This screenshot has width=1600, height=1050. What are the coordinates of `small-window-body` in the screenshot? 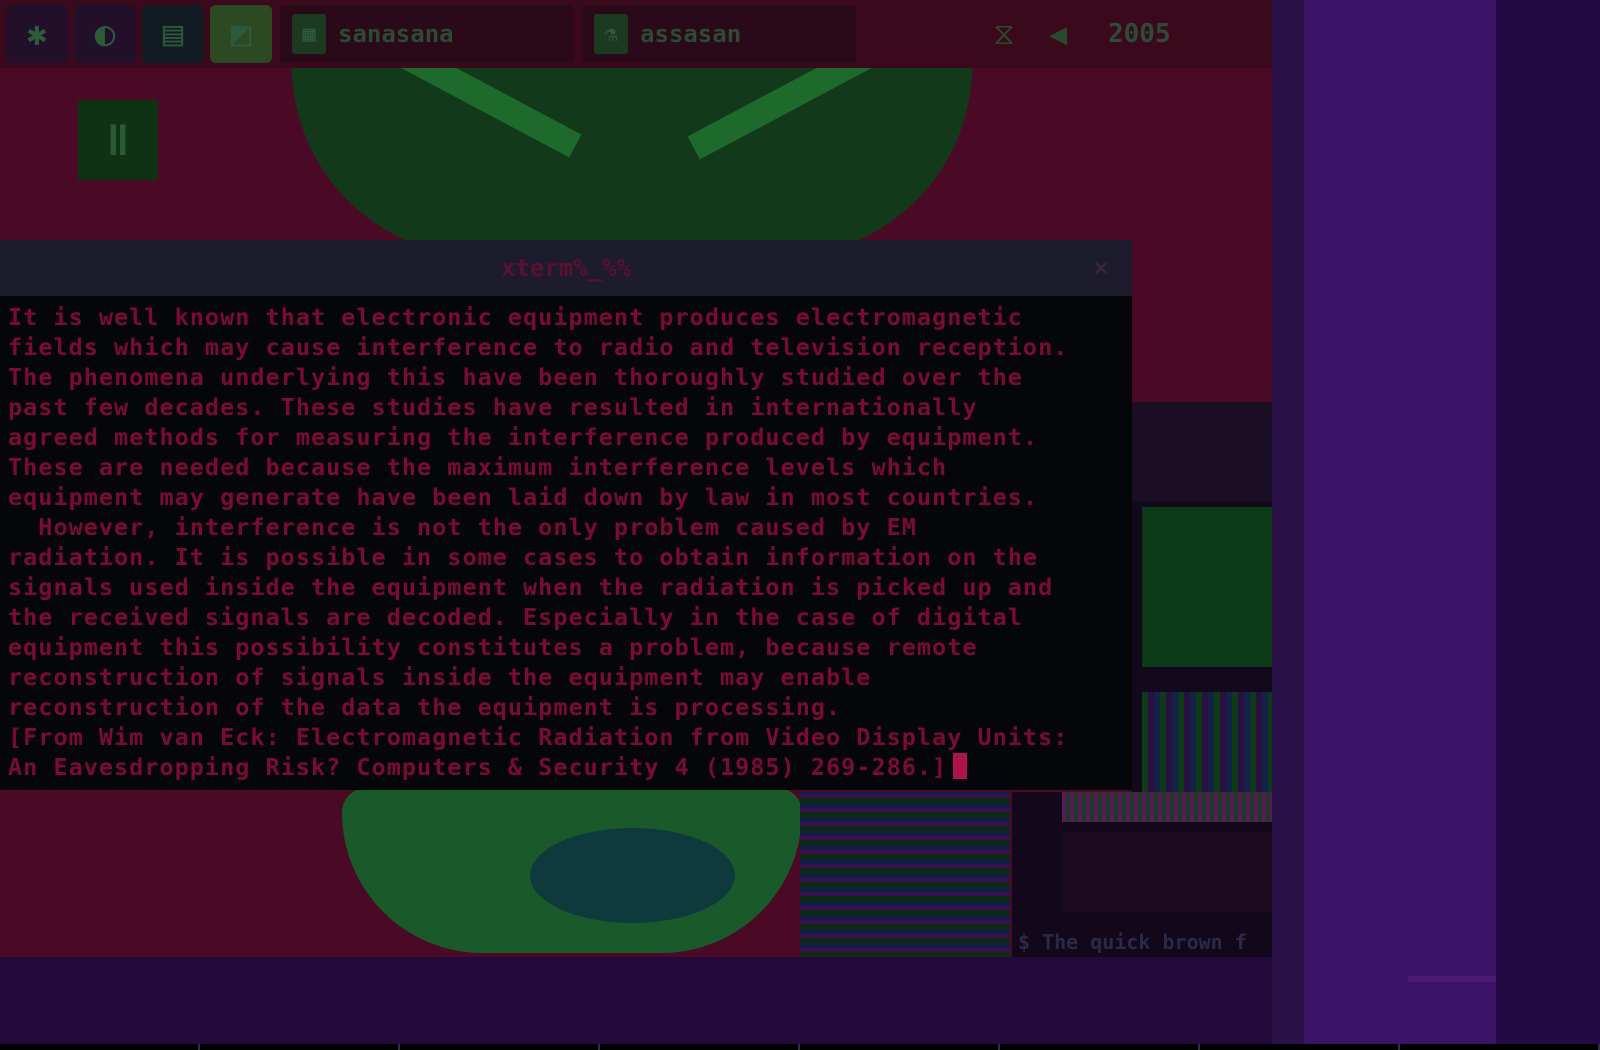 It's located at (1167, 872).